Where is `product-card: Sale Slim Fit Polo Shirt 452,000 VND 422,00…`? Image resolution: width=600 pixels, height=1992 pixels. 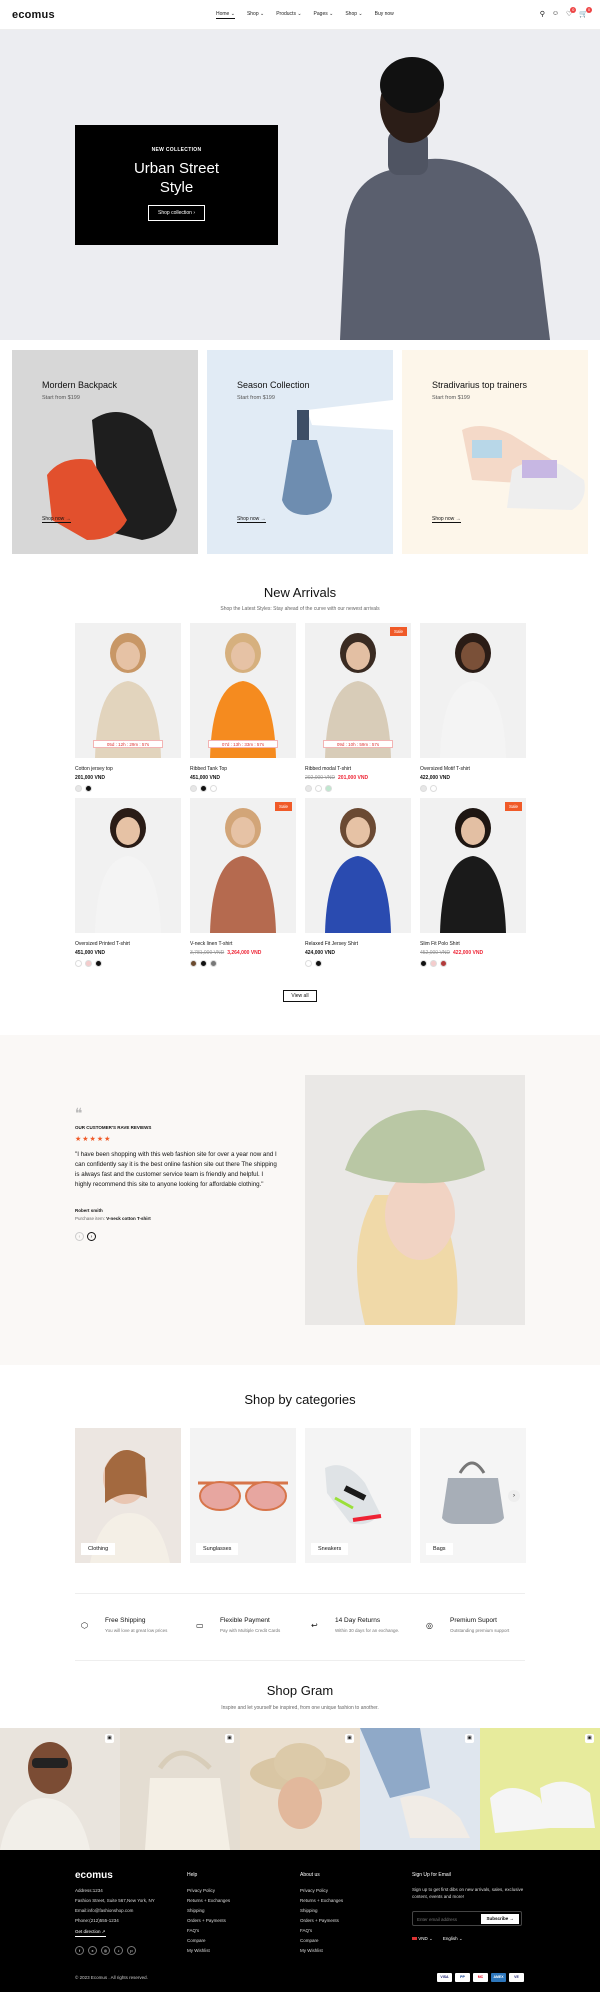 product-card: Sale Slim Fit Polo Shirt 452,000 VND 422,00… is located at coordinates (473, 882).